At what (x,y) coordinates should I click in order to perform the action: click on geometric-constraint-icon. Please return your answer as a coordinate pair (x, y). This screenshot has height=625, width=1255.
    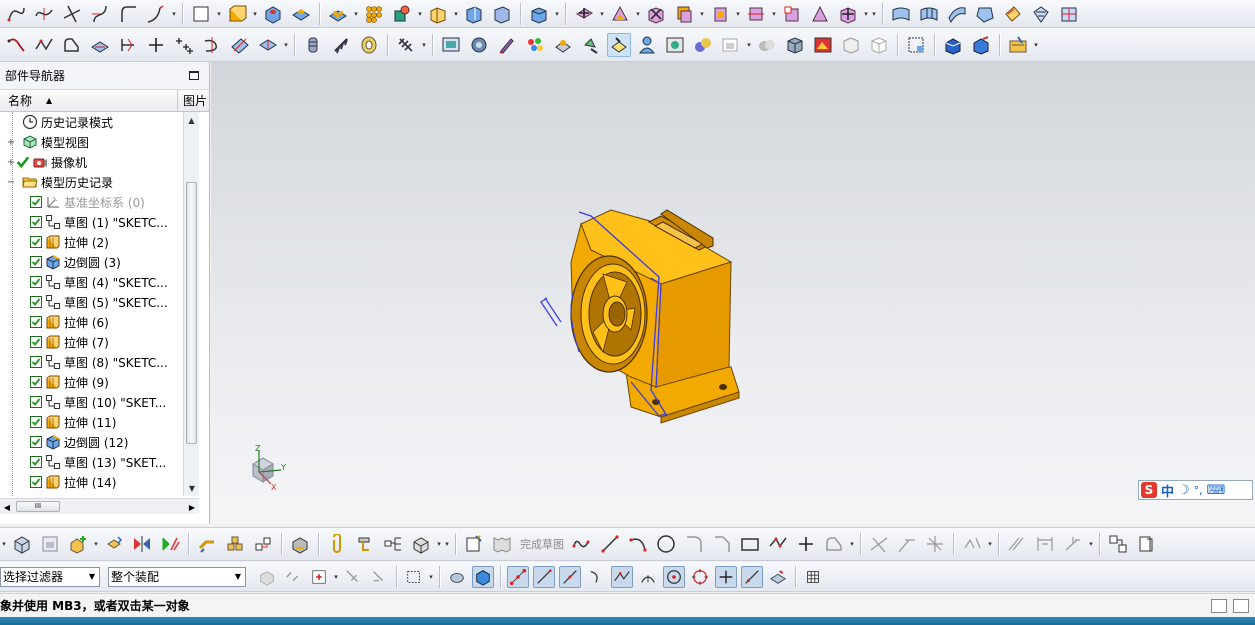
    Looking at the image, I should click on (1017, 544).